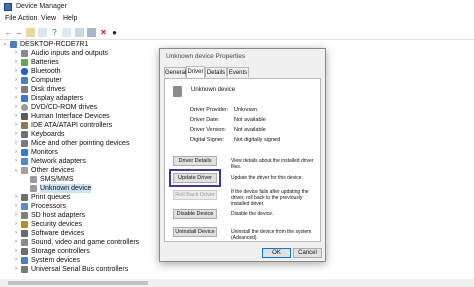 This screenshot has width=474, height=287. What do you see at coordinates (10, 18) in the screenshot?
I see `menu-file: File` at bounding box center [10, 18].